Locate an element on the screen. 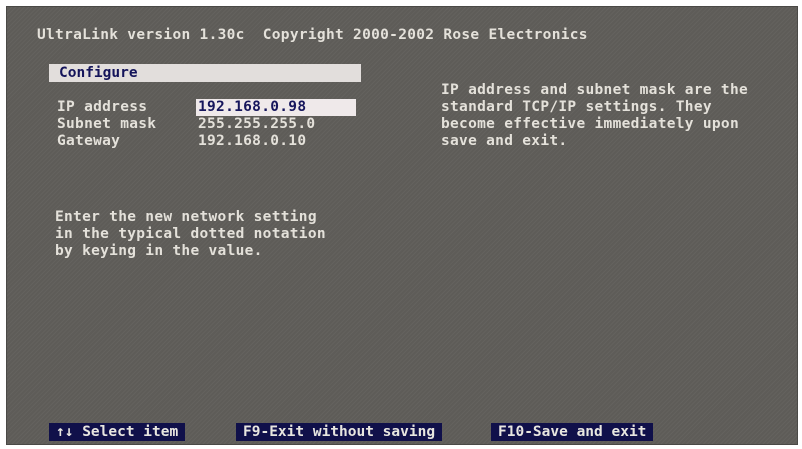 This screenshot has width=802, height=449. help-text-right-line: become effective immediately upon is located at coordinates (590, 124).